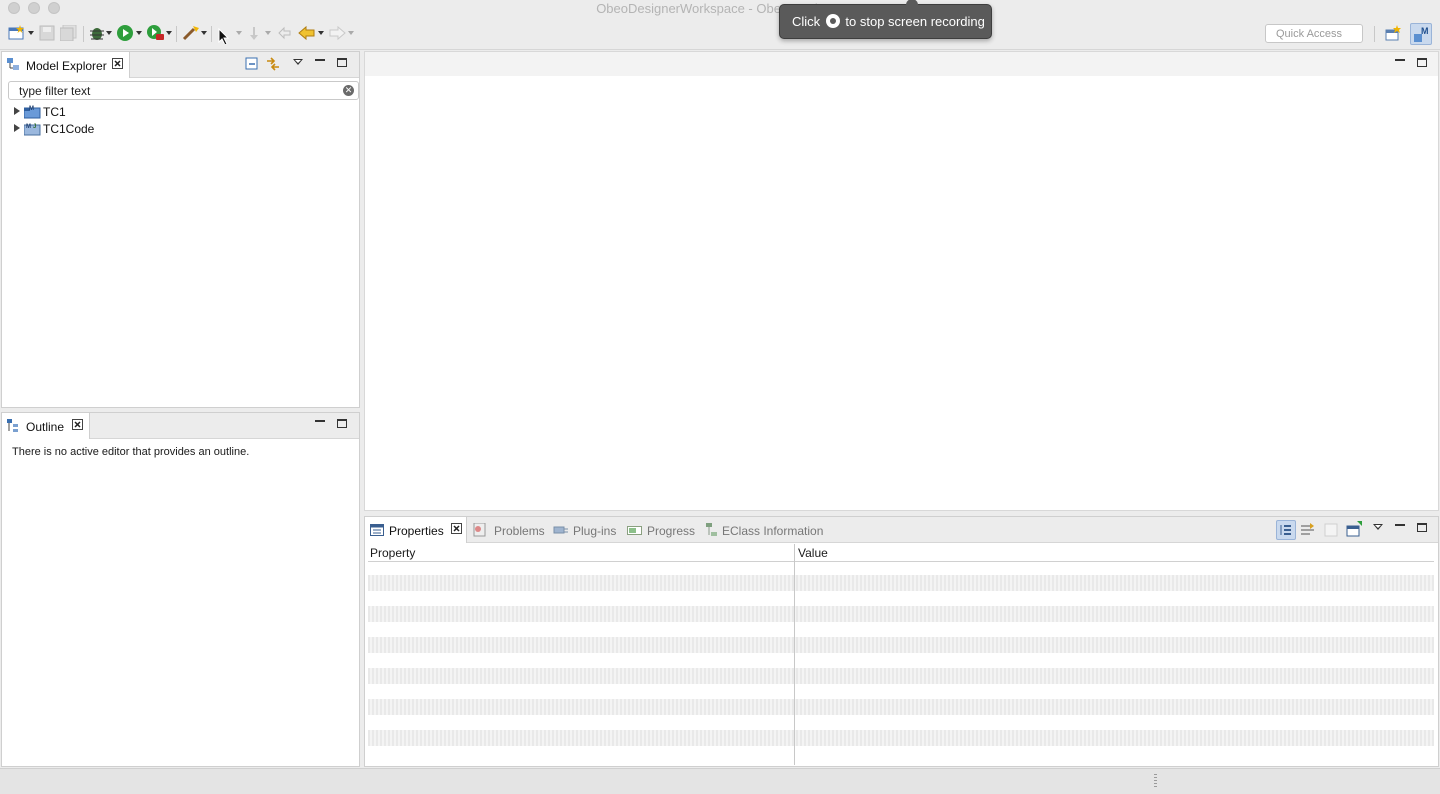 This screenshot has height=794, width=1440. Describe the element at coordinates (252, 64) in the screenshot. I see `collapse-all-icon` at that location.